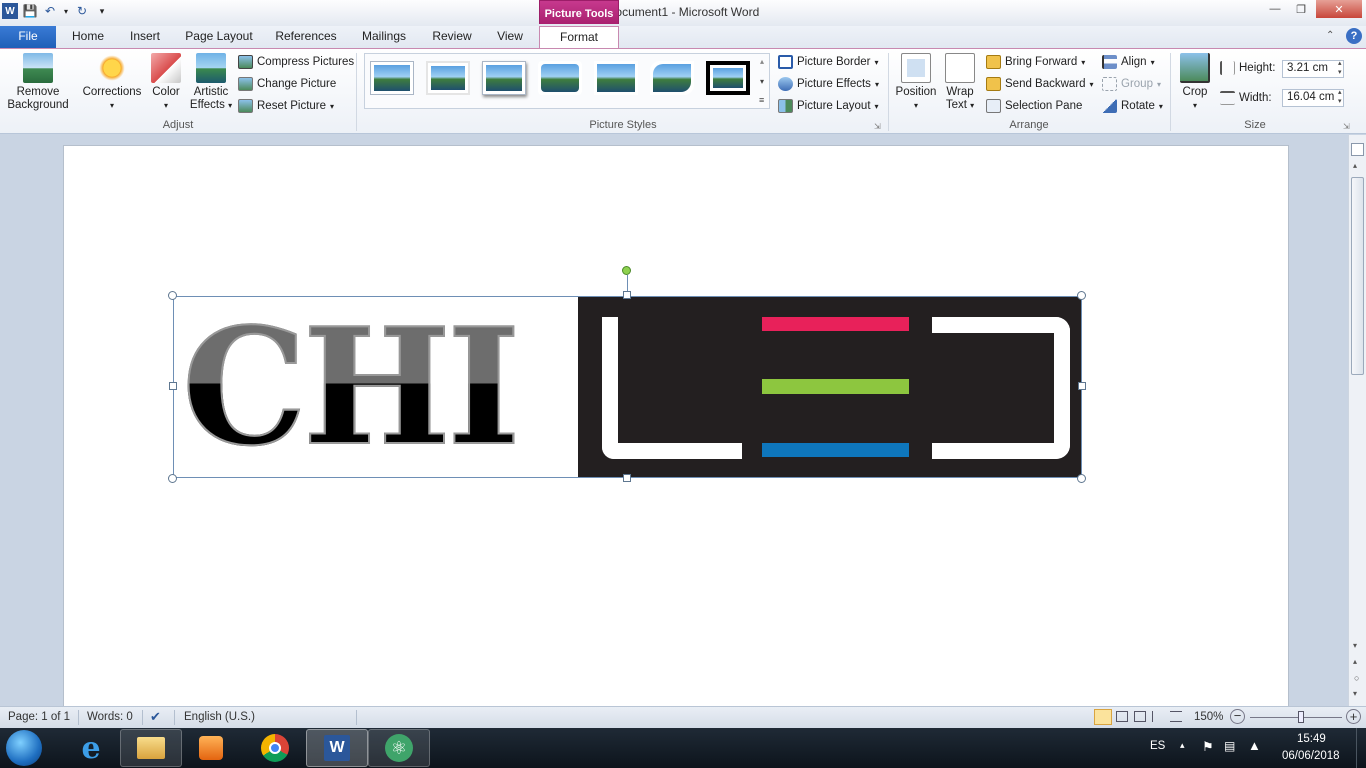 The width and height of the screenshot is (1366, 768). What do you see at coordinates (828, 106) in the screenshot?
I see `picture-layout-button: Picture Layout ▾` at bounding box center [828, 106].